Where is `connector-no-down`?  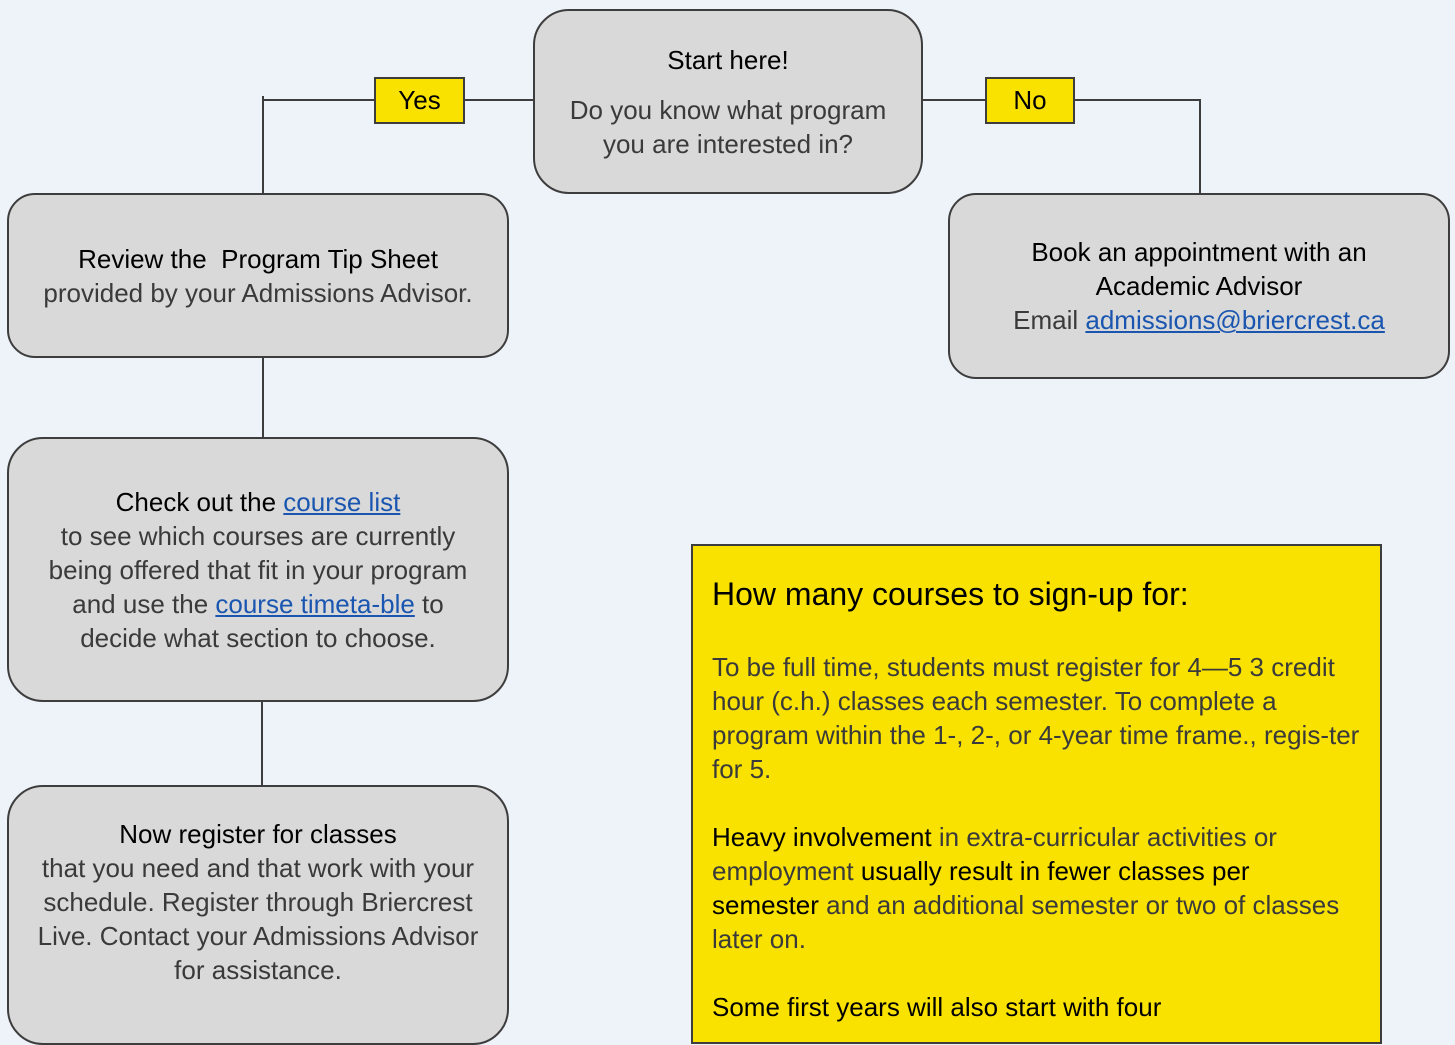
connector-no-down is located at coordinates (1200, 146).